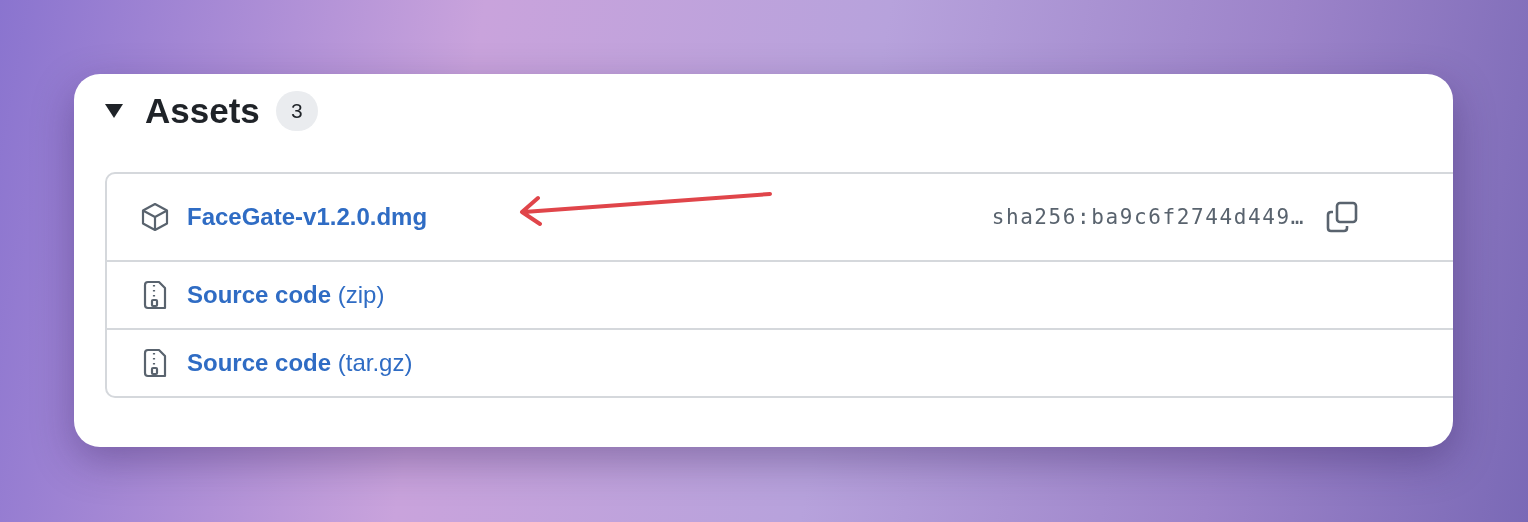 The width and height of the screenshot is (1528, 522). Describe the element at coordinates (1342, 217) in the screenshot. I see `copy-icon` at that location.